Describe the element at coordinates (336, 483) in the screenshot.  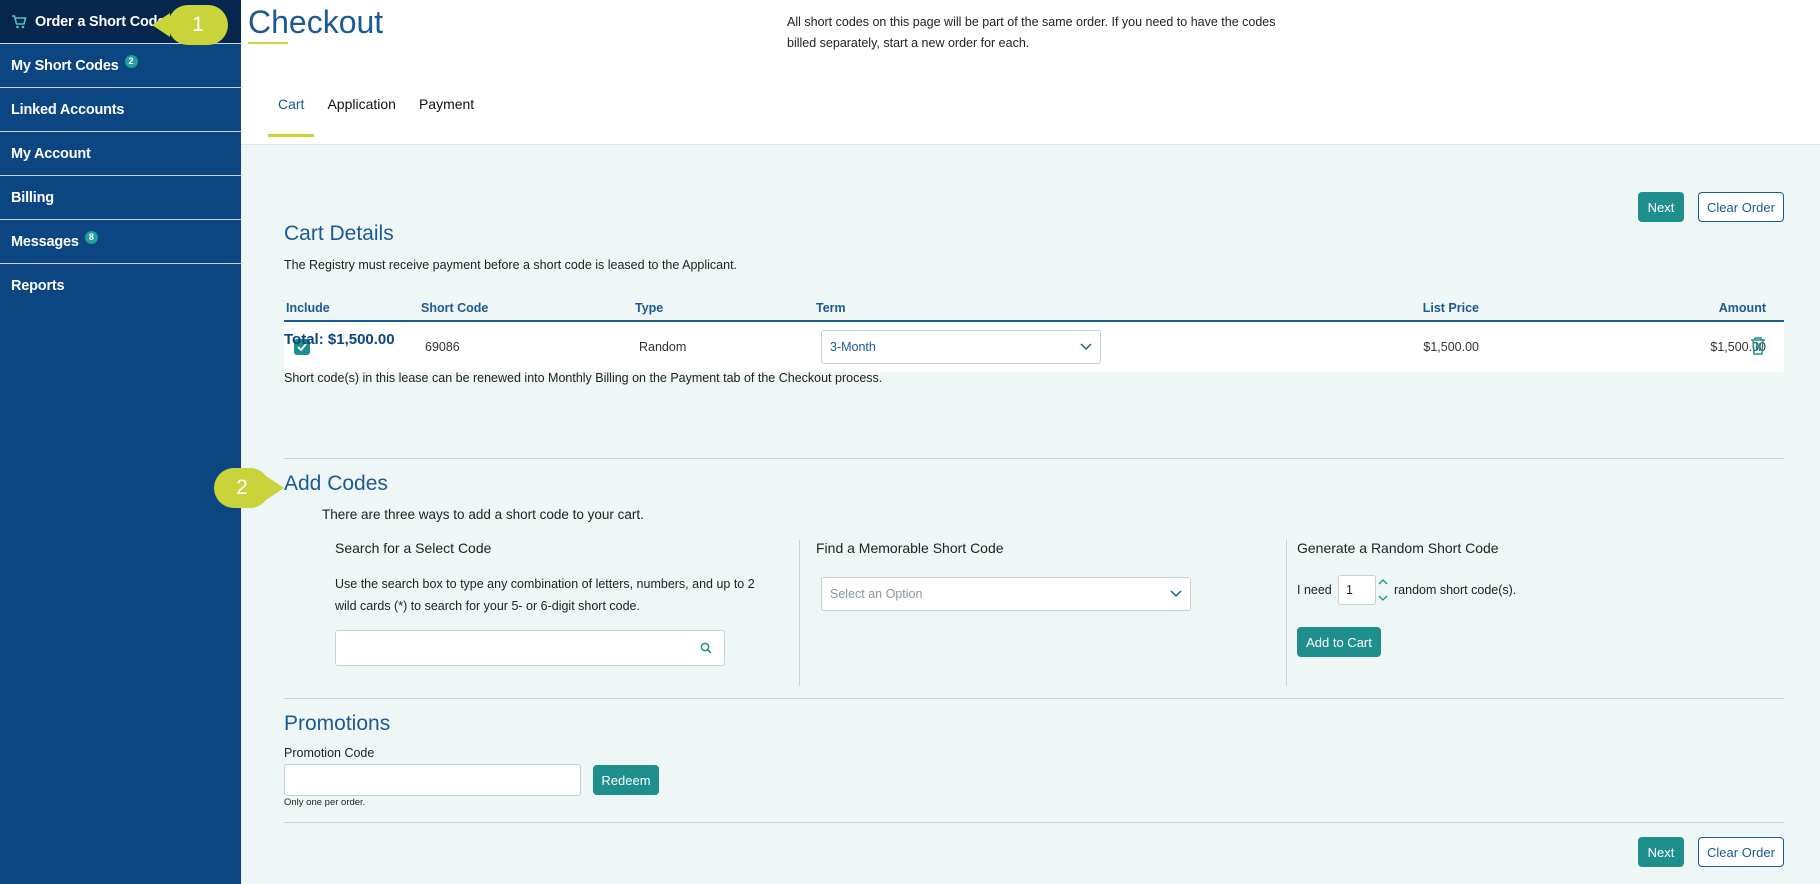
I see `add-codes-title: Add Codes` at that location.